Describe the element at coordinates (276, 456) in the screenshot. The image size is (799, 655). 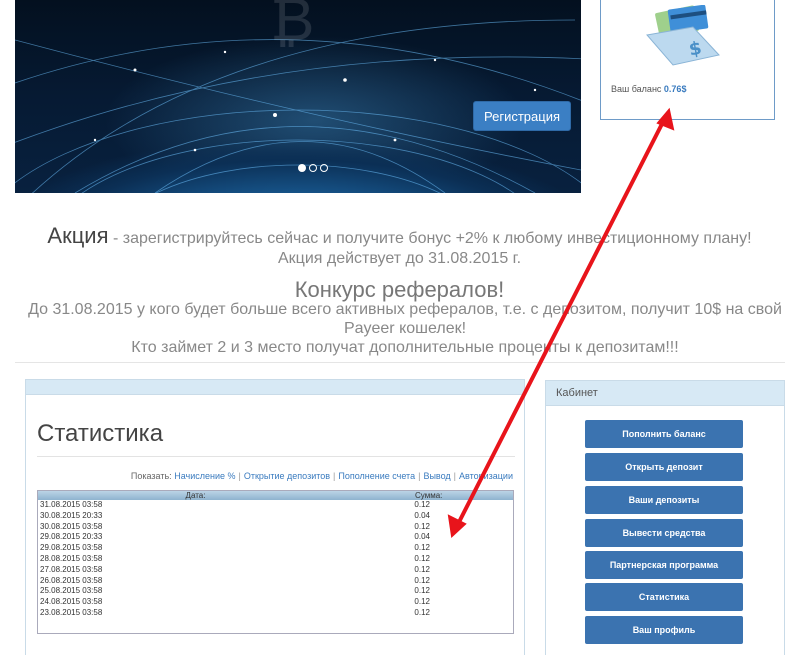
I see `stats-divider` at that location.